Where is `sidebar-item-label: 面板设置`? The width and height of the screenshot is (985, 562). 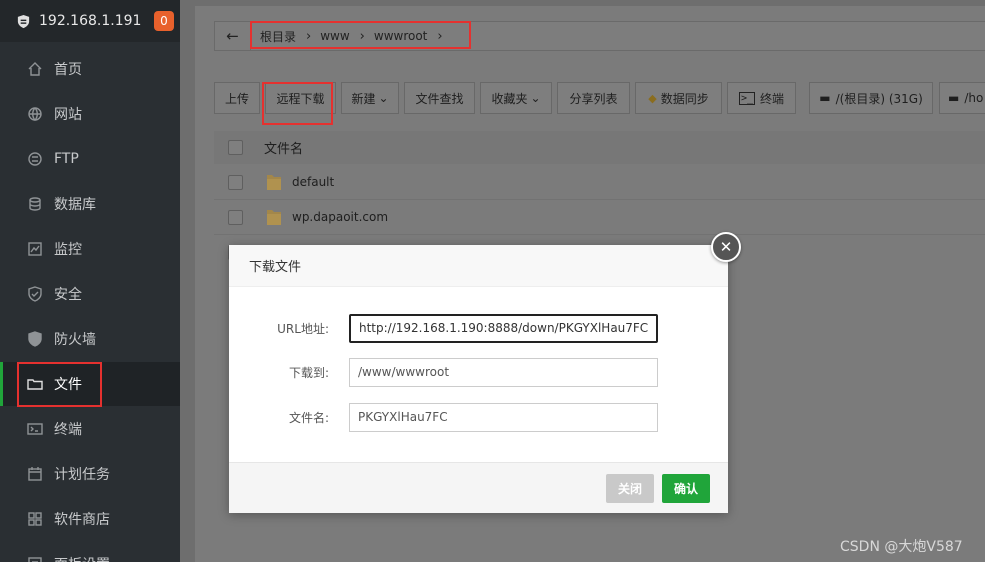
sidebar-item-label: 面板设置 is located at coordinates (82, 558).